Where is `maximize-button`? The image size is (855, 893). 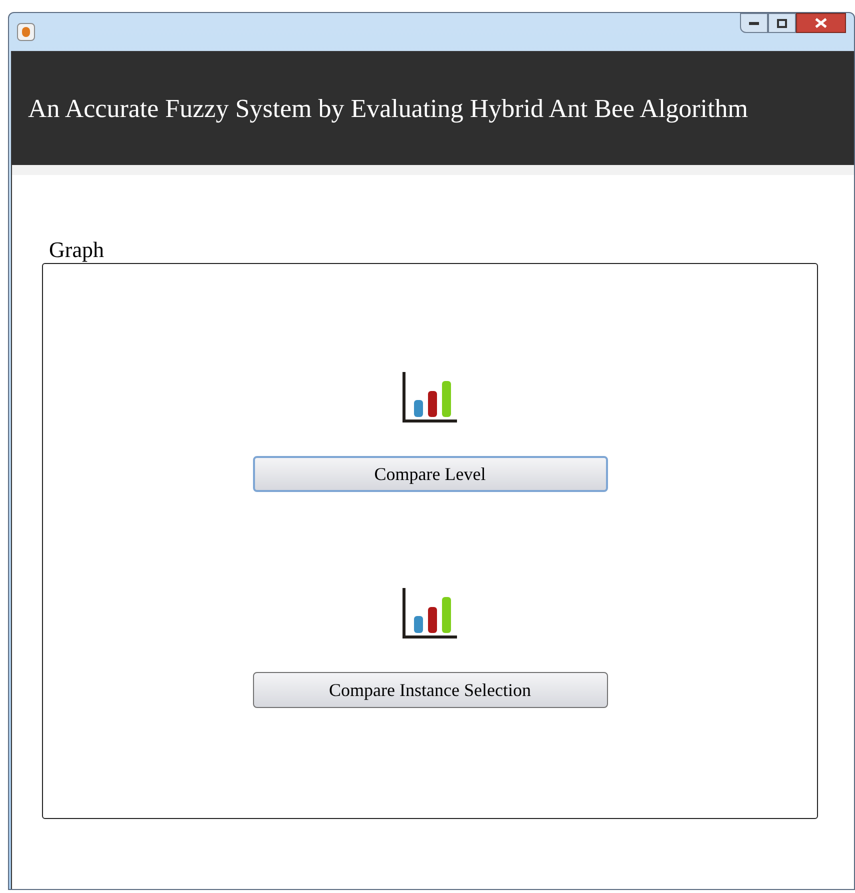
maximize-button is located at coordinates (782, 23).